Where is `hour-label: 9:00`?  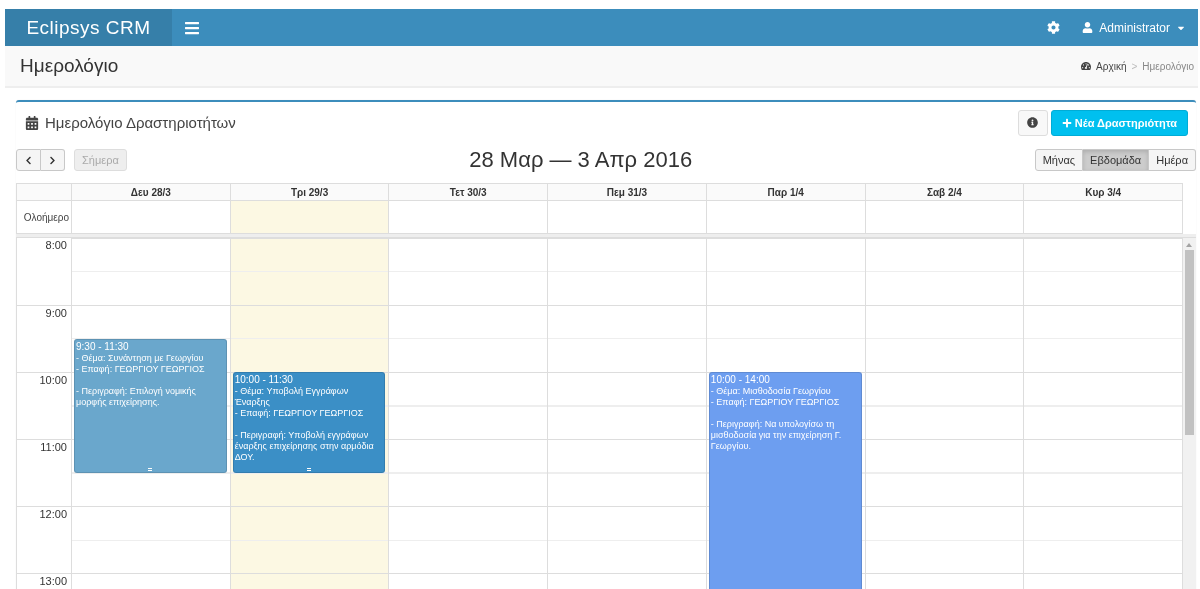
hour-label: 9:00 is located at coordinates (56, 312).